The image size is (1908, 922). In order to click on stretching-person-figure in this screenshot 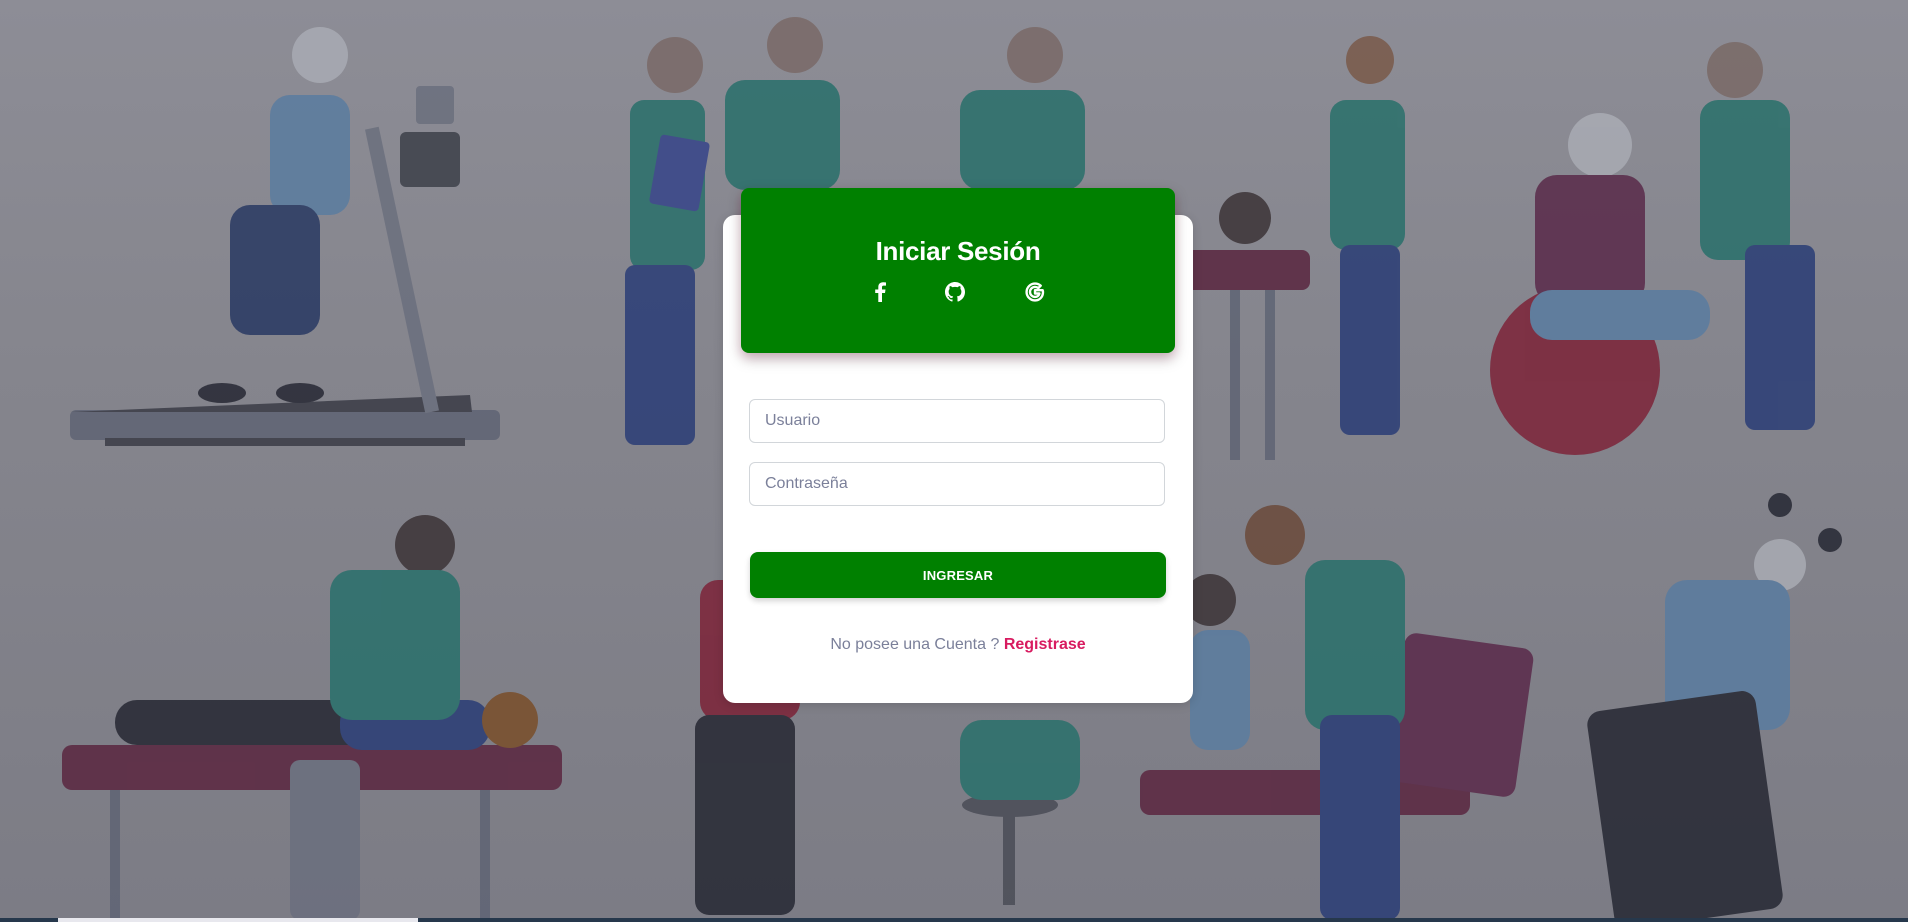, I will do `click(1714, 707)`.